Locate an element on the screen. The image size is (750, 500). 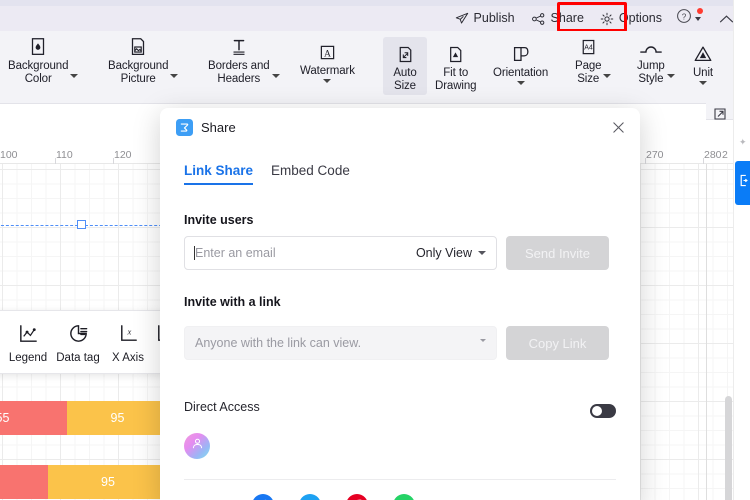
twitter-icon is located at coordinates (310, 497).